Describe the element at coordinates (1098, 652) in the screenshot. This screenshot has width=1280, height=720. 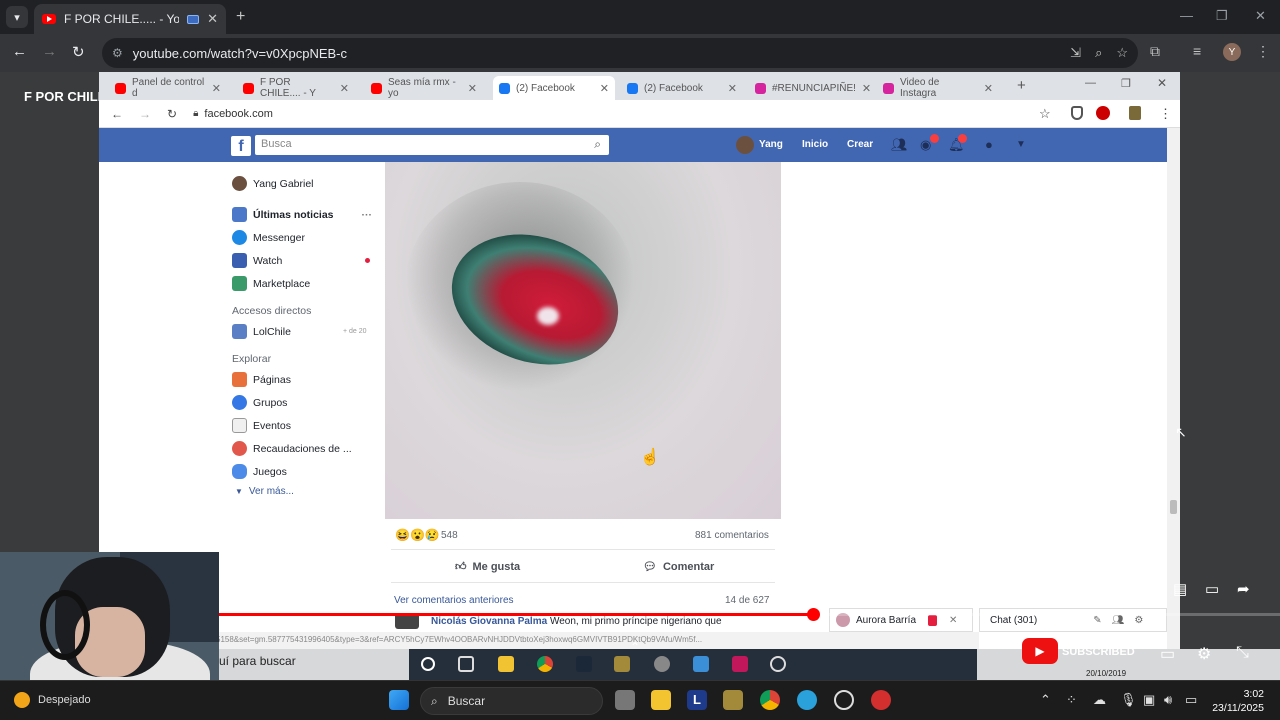
I see `subscribed-label: SUBSCRIBED` at that location.